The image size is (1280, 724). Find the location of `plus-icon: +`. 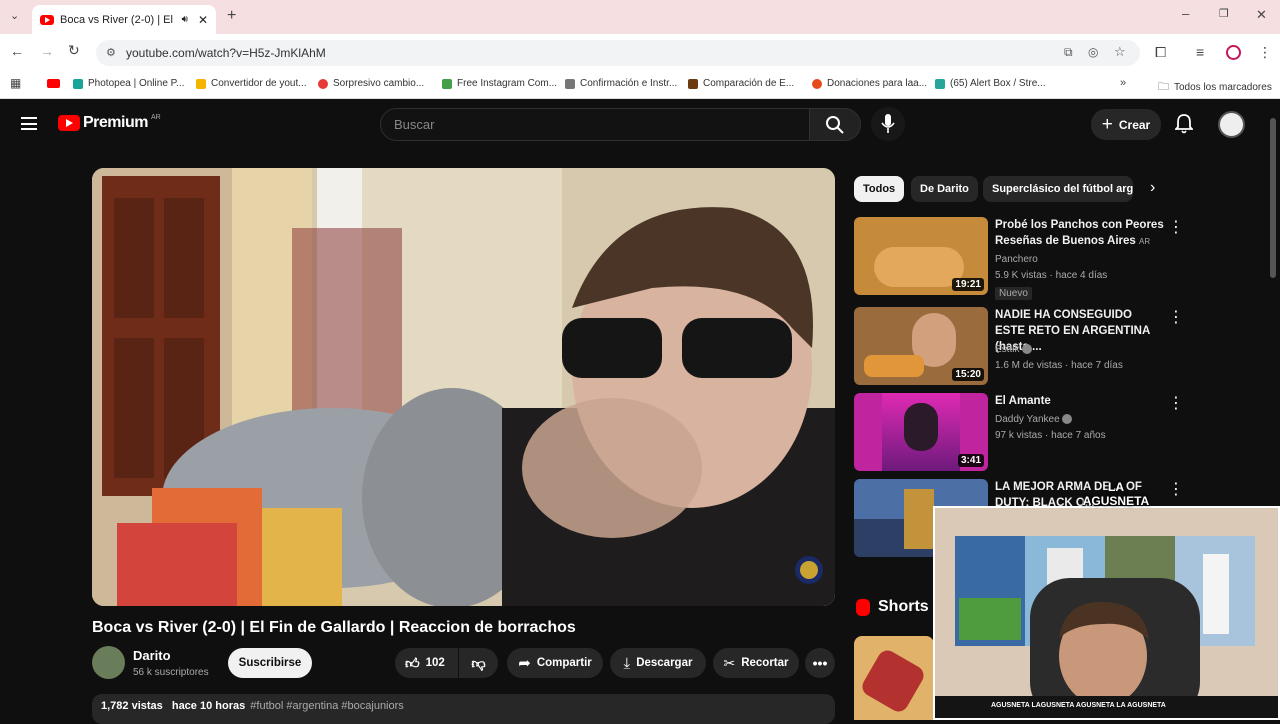

plus-icon: + is located at coordinates (1107, 124).